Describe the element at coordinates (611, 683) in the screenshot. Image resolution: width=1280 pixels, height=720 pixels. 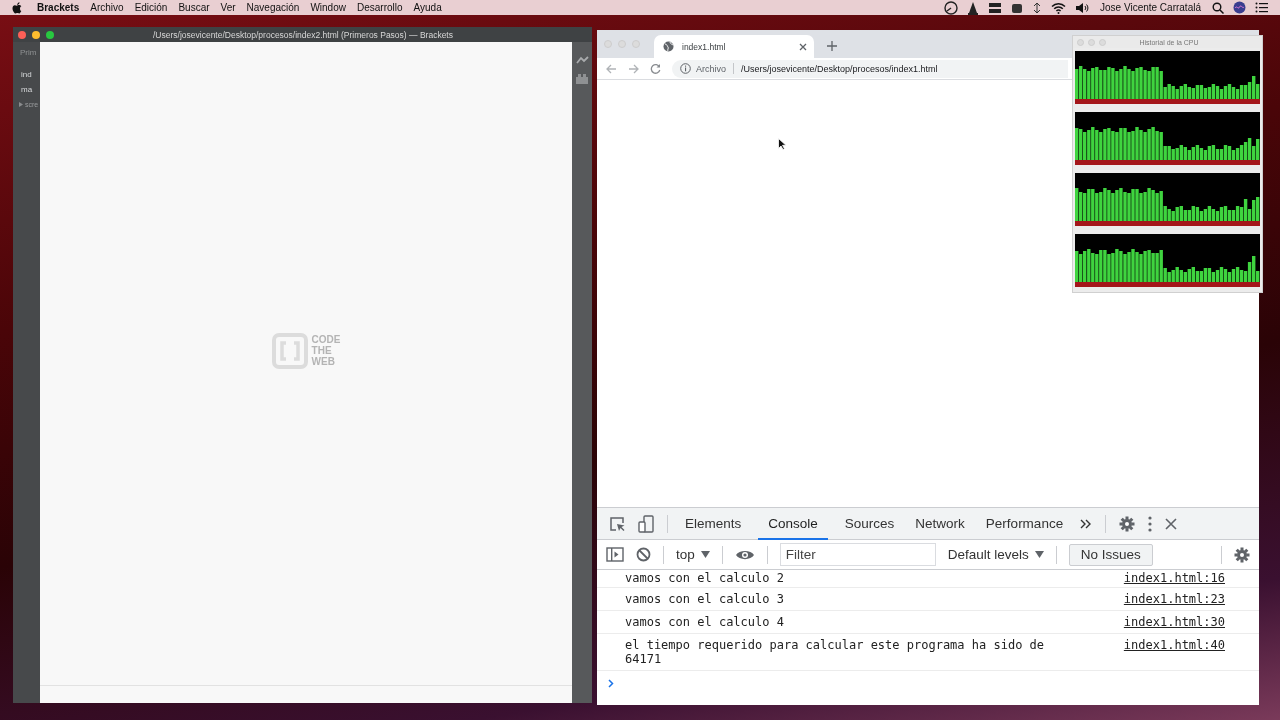
I see `prompt-icon` at that location.